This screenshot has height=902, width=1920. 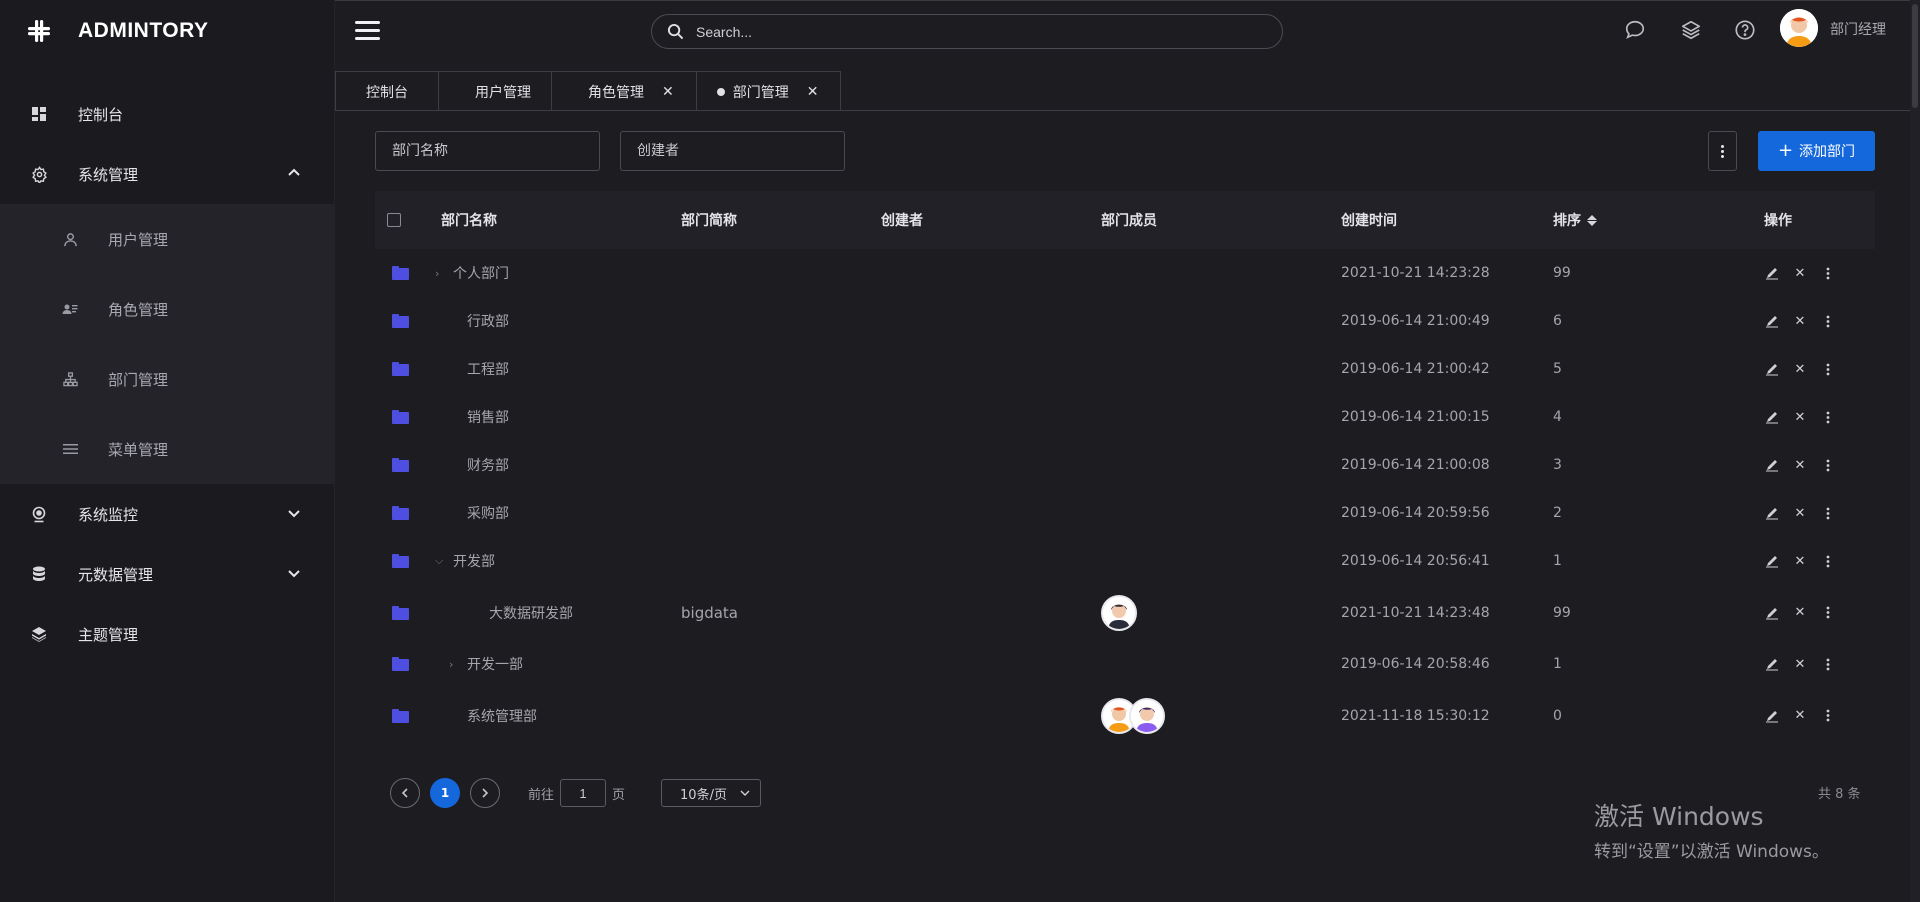 I want to click on add-department-button: + 添加部门, so click(x=1816, y=151).